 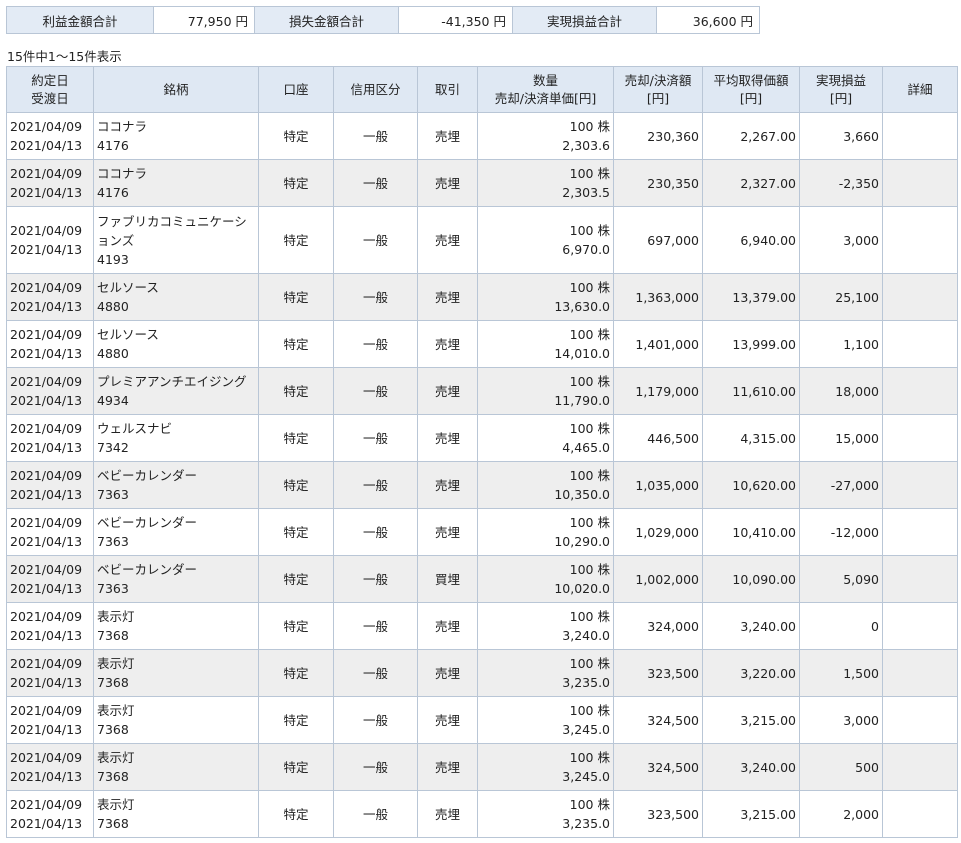 What do you see at coordinates (582, 494) in the screenshot?
I see `unit-price: 10,350.0` at bounding box center [582, 494].